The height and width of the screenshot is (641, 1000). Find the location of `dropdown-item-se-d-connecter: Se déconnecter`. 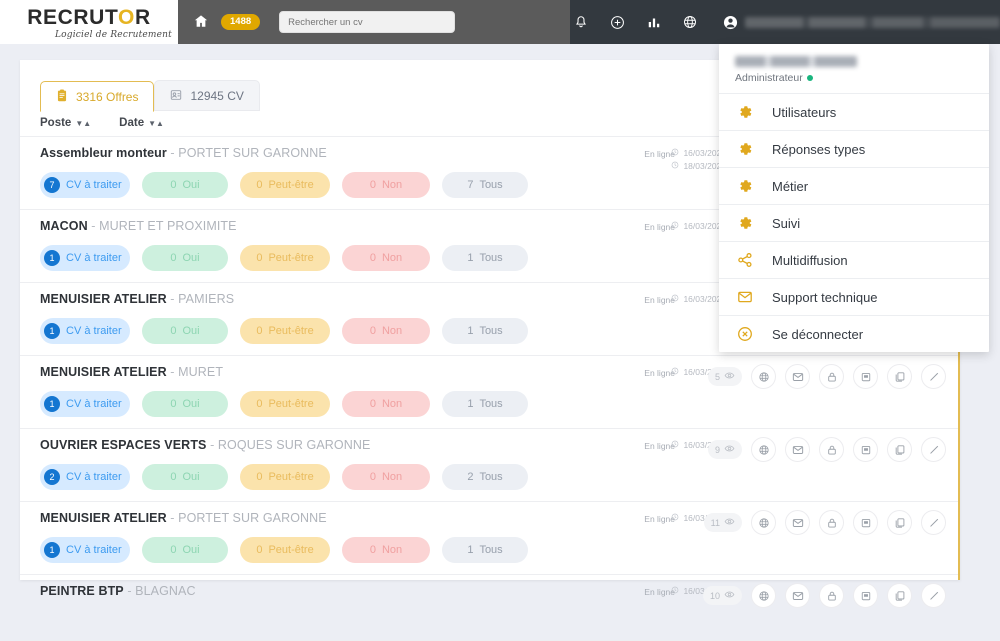

dropdown-item-se-d-connecter: Se déconnecter is located at coordinates (854, 334).